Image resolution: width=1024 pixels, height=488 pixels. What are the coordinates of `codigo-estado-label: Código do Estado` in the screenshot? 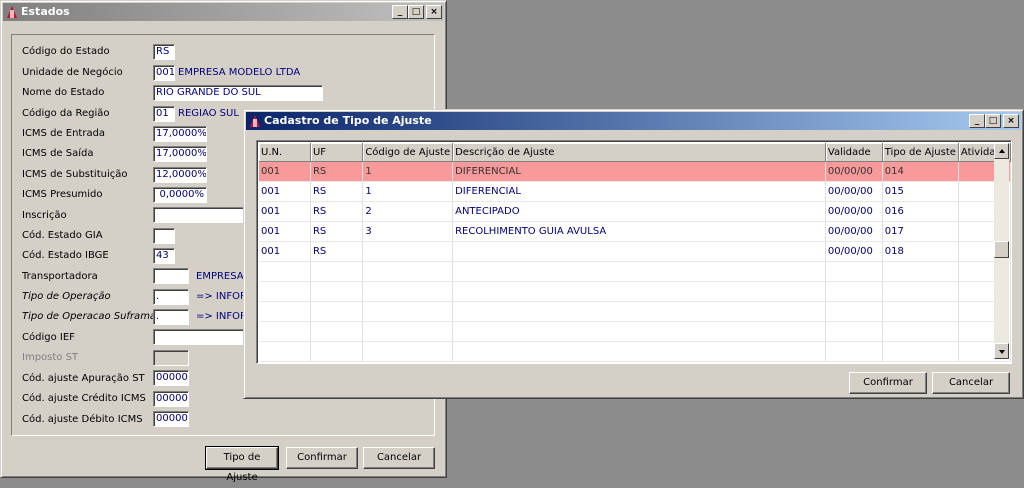 It's located at (66, 51).